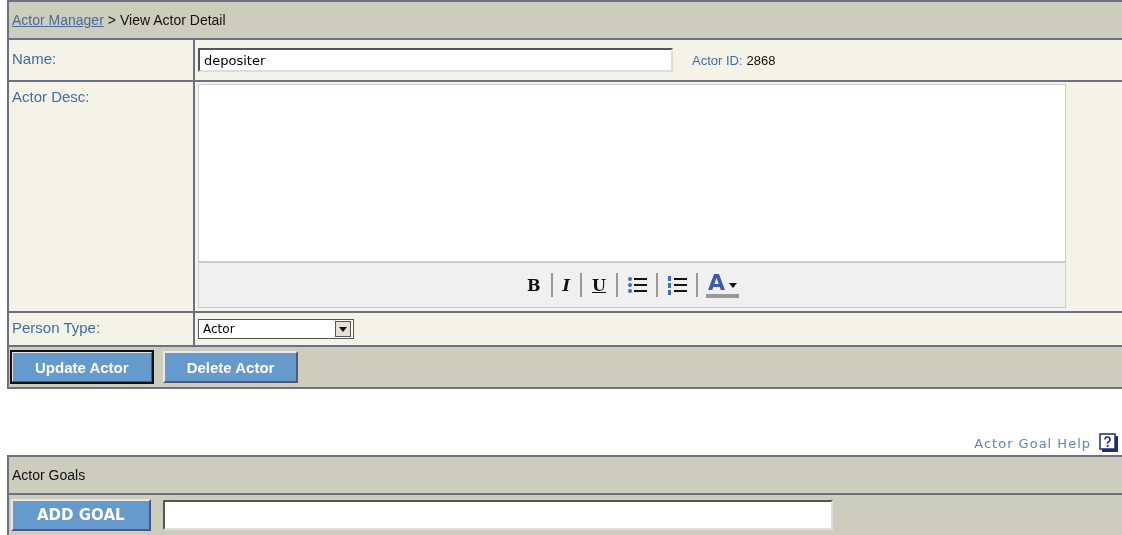 The height and width of the screenshot is (535, 1122). I want to click on field-label: Person Type:, so click(56, 327).